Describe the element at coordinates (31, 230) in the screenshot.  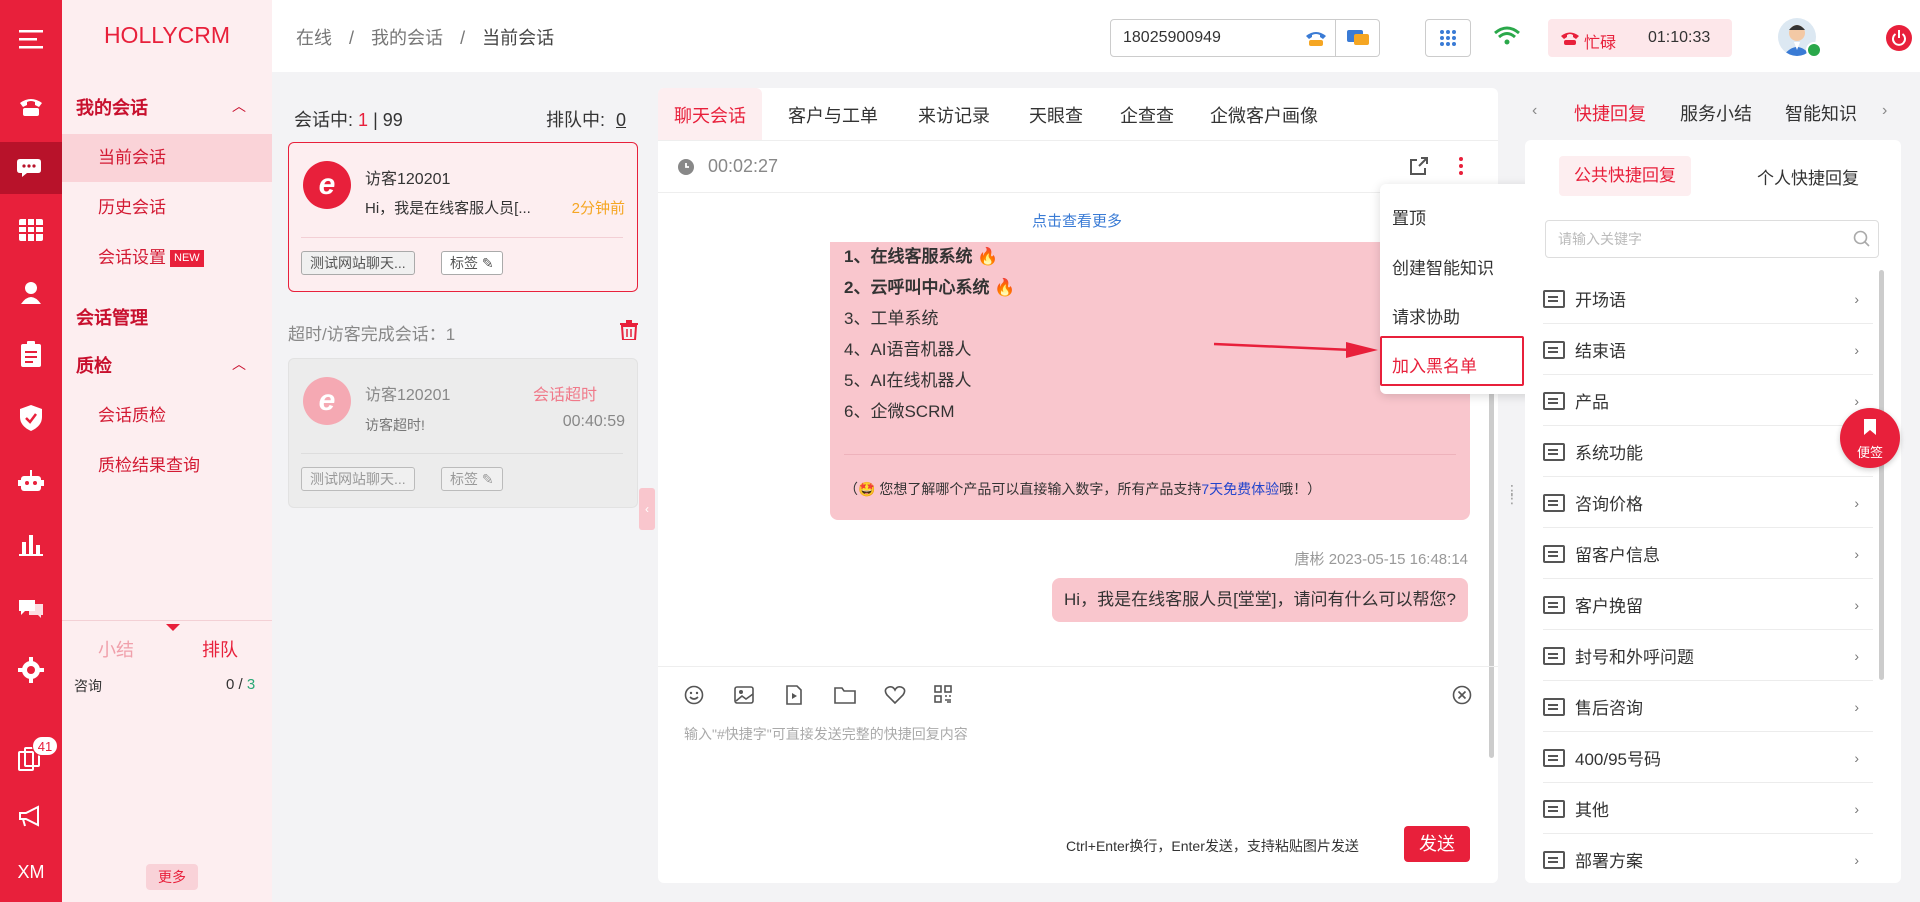
I see `grid-icon` at that location.